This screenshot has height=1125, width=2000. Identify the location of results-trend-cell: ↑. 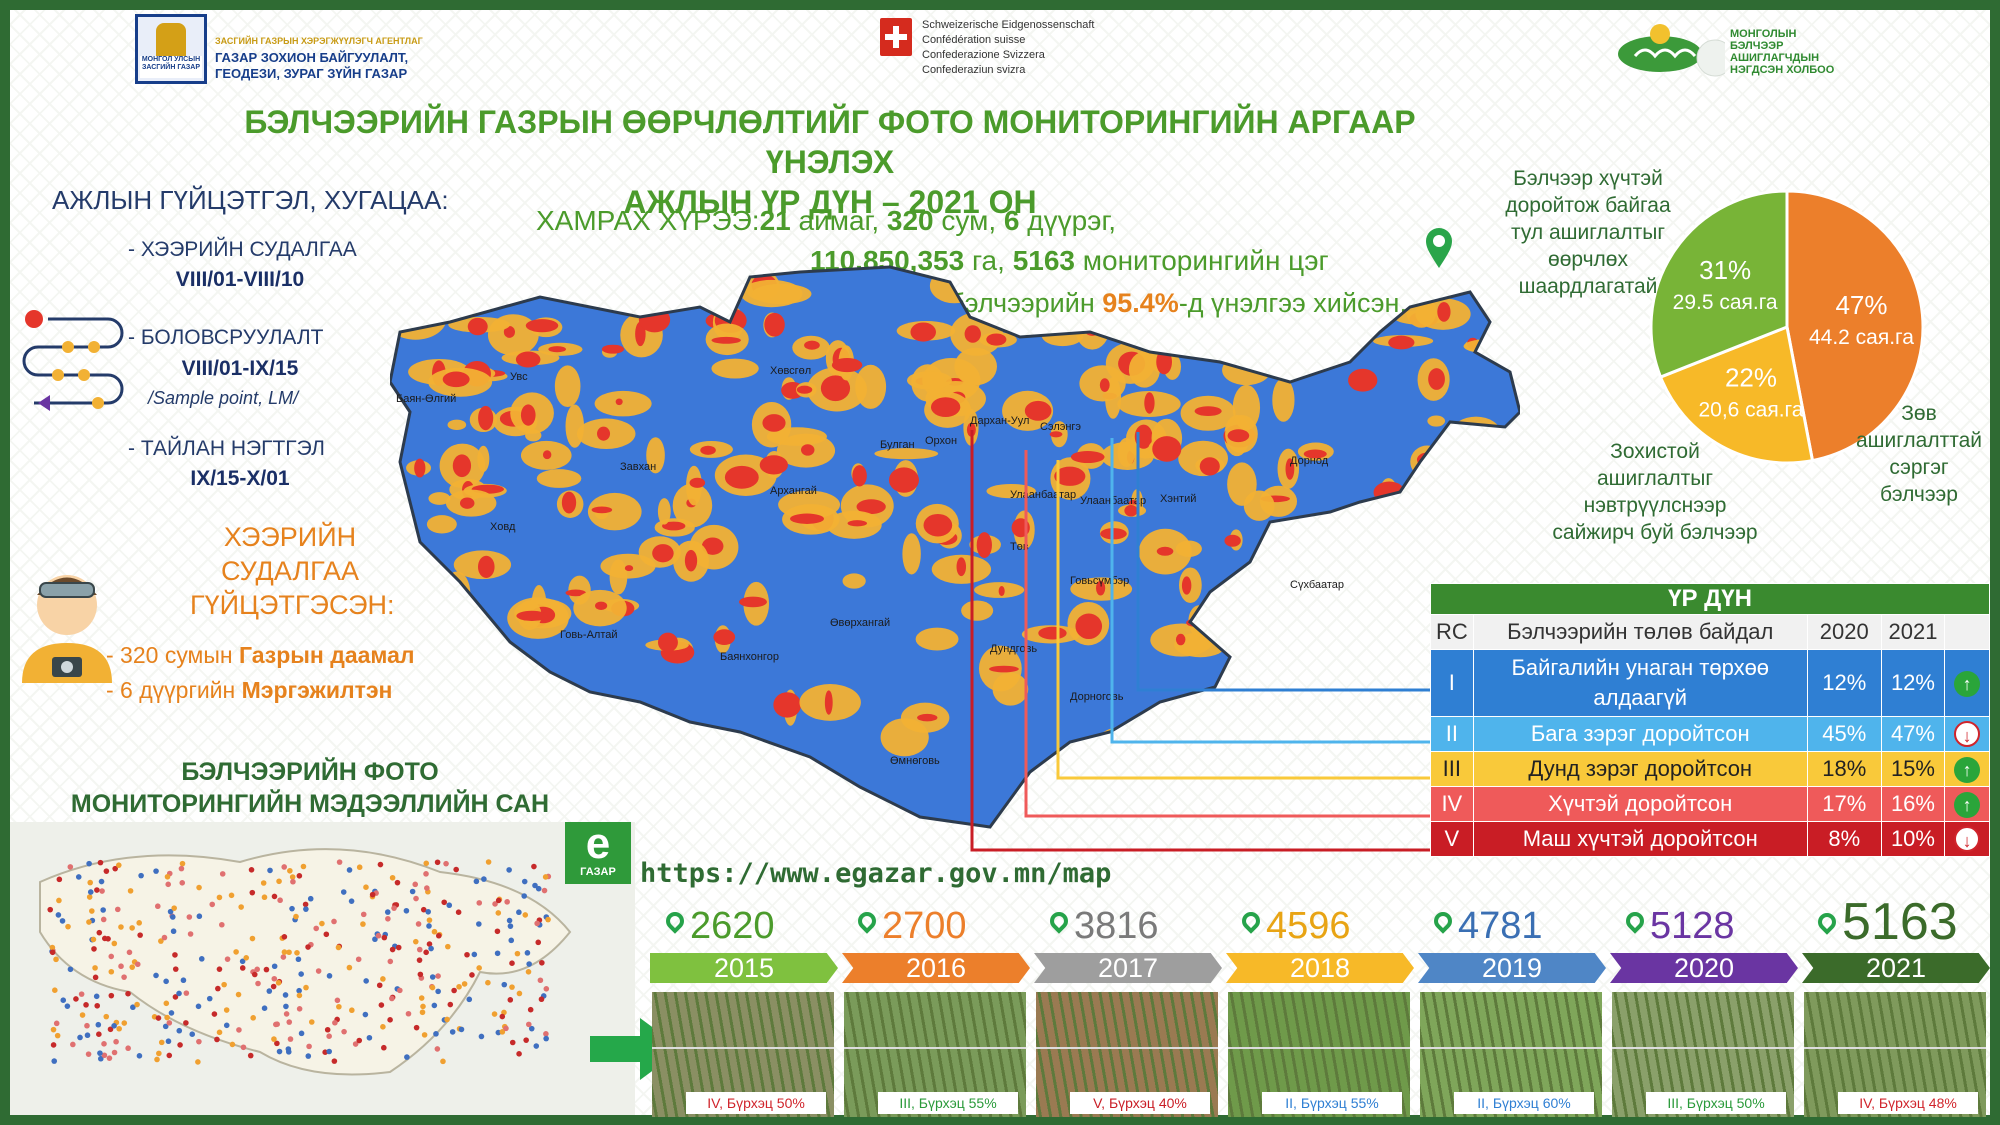
(1967, 804).